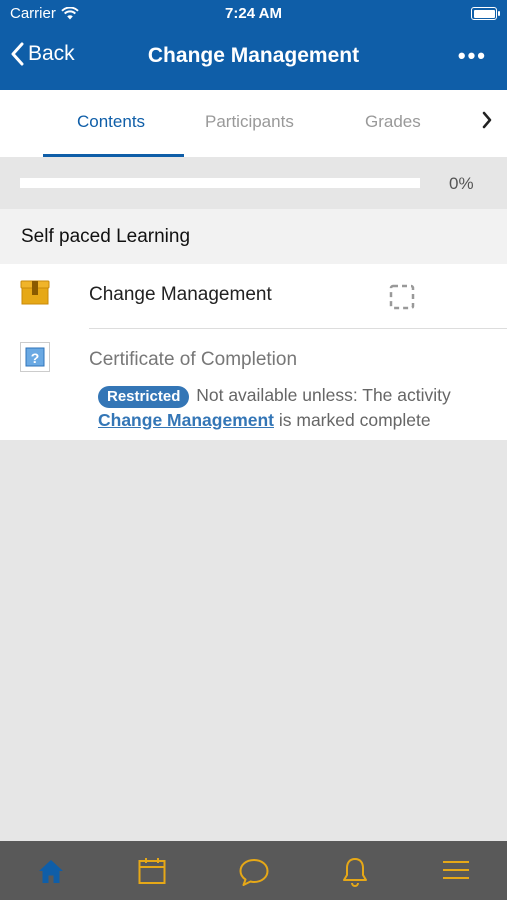 The width and height of the screenshot is (507, 900). I want to click on restriction-text-after: is marked complete, so click(354, 420).